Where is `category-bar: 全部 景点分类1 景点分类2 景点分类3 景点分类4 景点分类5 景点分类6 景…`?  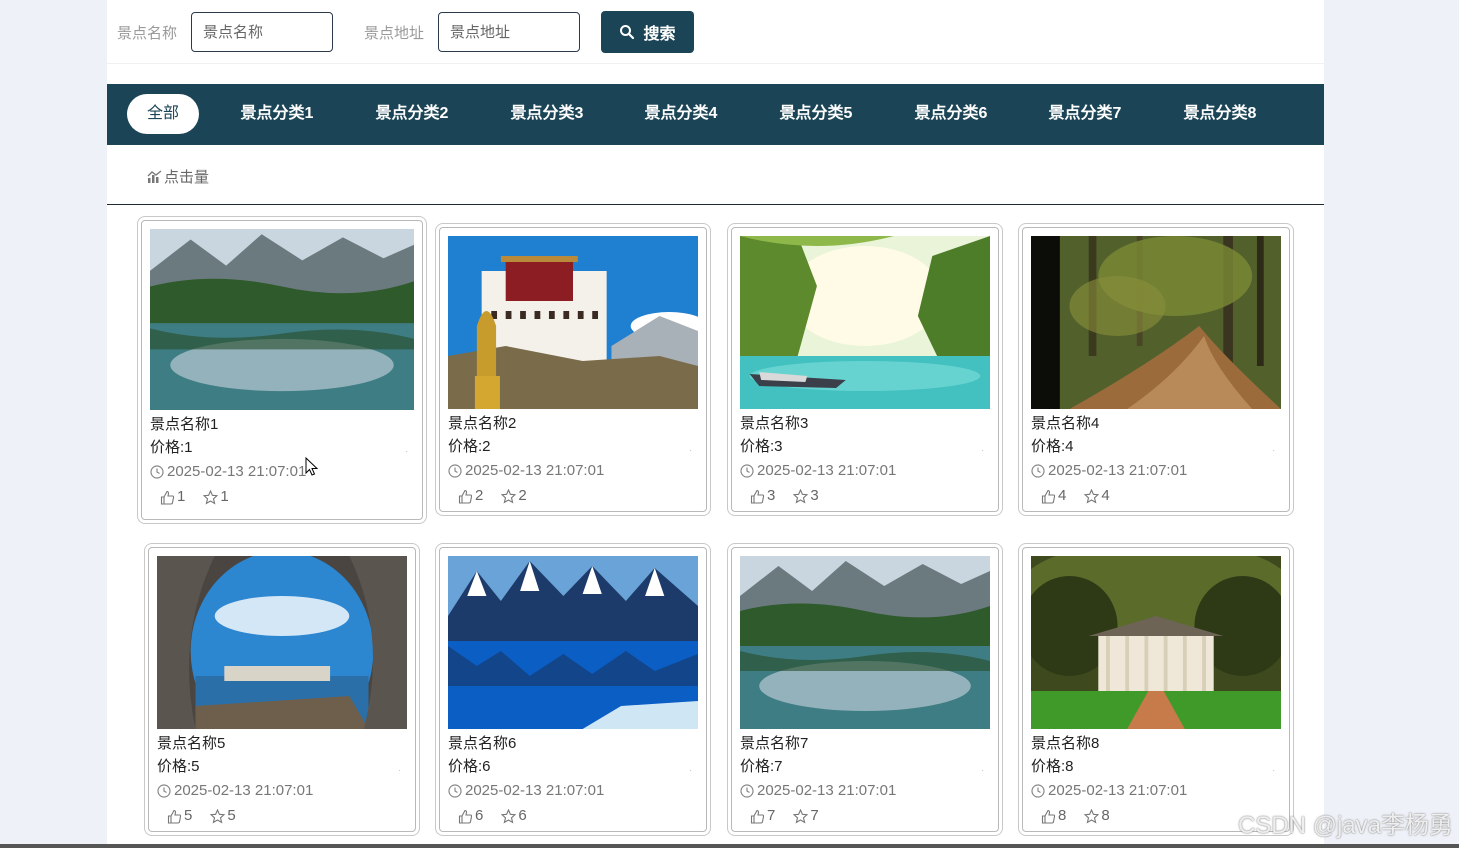
category-bar: 全部 景点分类1 景点分类2 景点分类3 景点分类4 景点分类5 景点分类6 景… is located at coordinates (715, 114).